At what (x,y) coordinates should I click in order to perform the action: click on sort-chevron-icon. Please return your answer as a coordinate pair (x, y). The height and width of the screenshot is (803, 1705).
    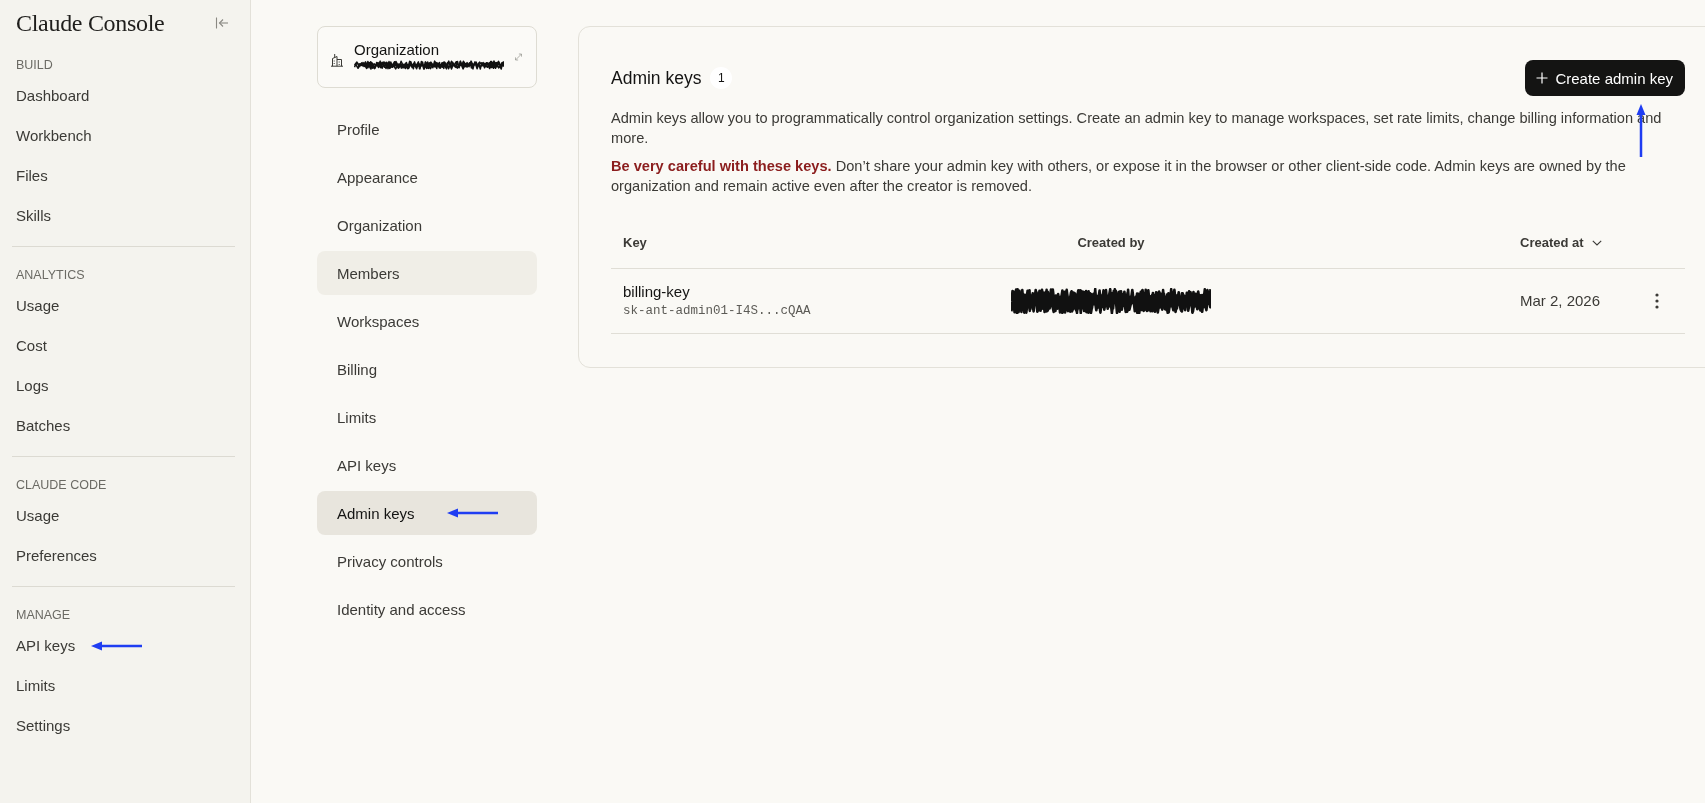
    Looking at the image, I should click on (1596, 243).